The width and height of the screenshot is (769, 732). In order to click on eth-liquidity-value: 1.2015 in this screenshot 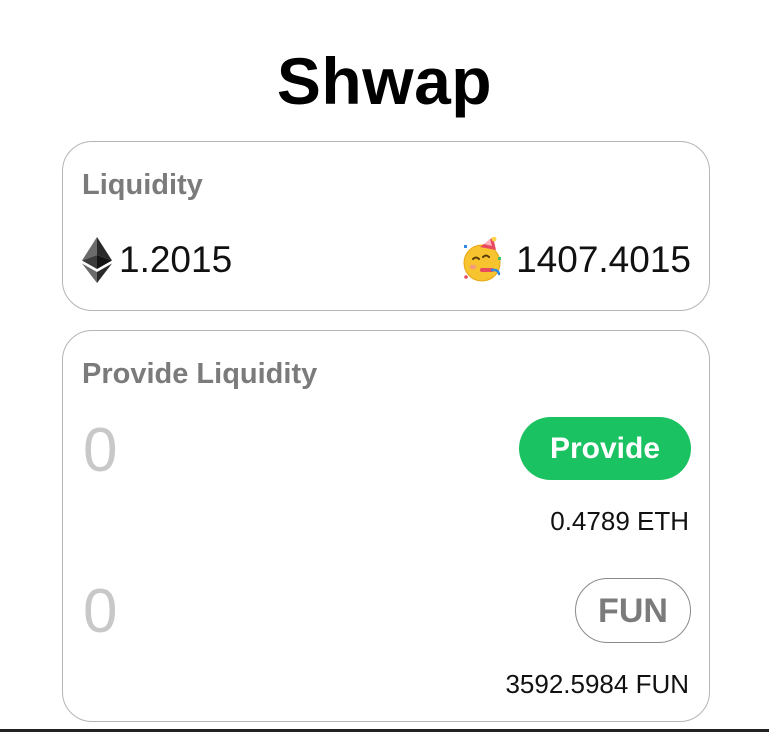, I will do `click(176, 259)`.